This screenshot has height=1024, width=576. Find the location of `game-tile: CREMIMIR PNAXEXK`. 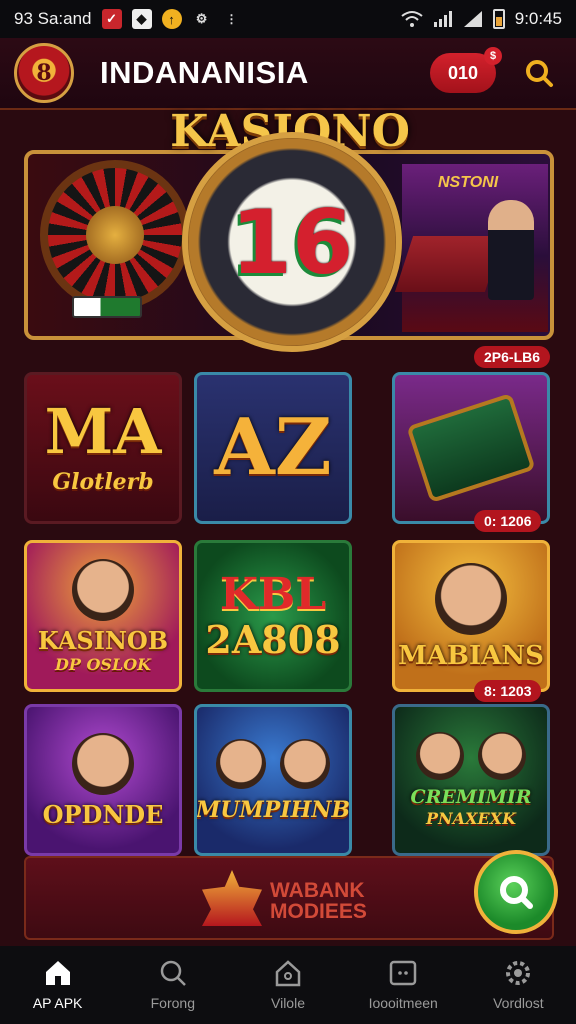

game-tile: CREMIMIR PNAXEXK is located at coordinates (471, 780).